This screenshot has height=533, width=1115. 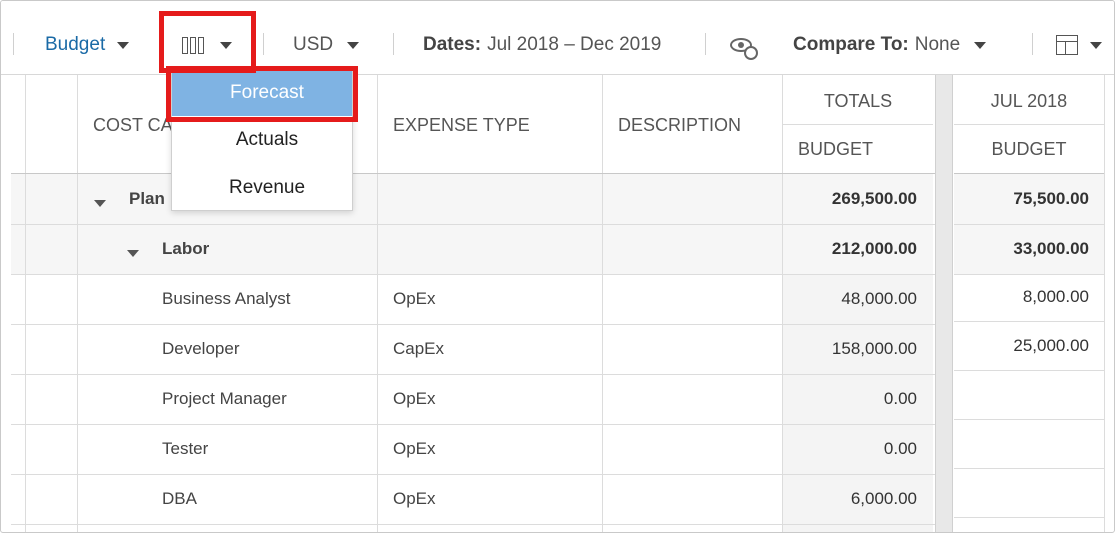 I want to click on row-plan-month: 75,500.00, so click(x=1051, y=198).